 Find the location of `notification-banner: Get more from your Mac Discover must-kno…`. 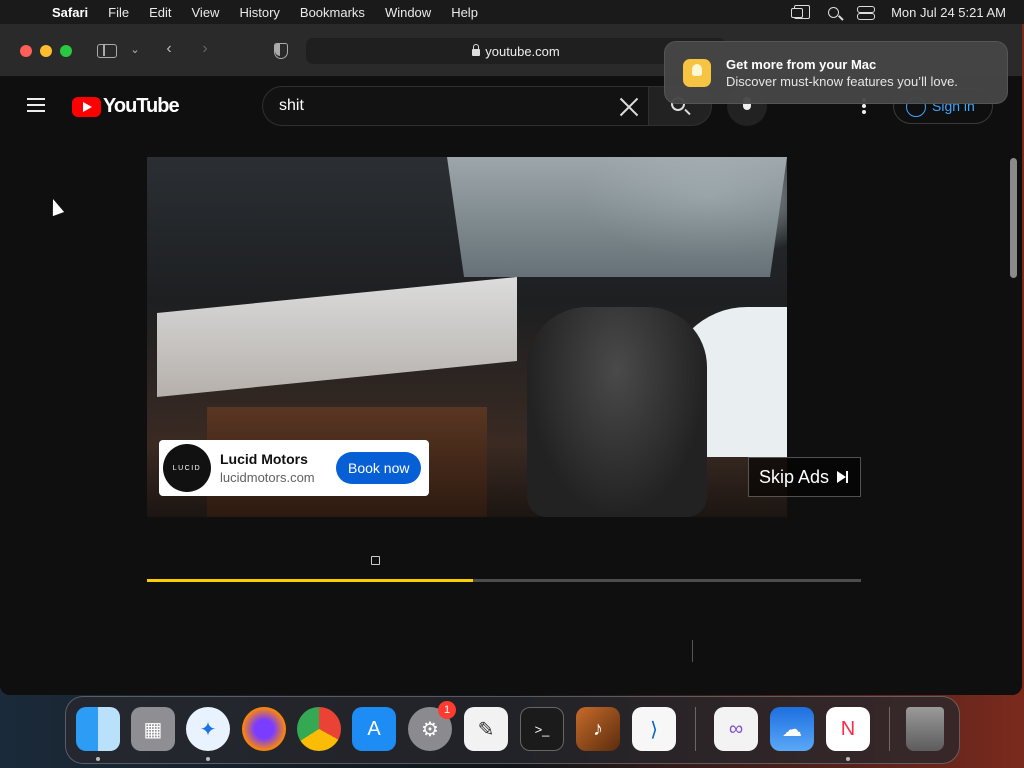

notification-banner: Get more from your Mac Discover must-kno… is located at coordinates (836, 72).